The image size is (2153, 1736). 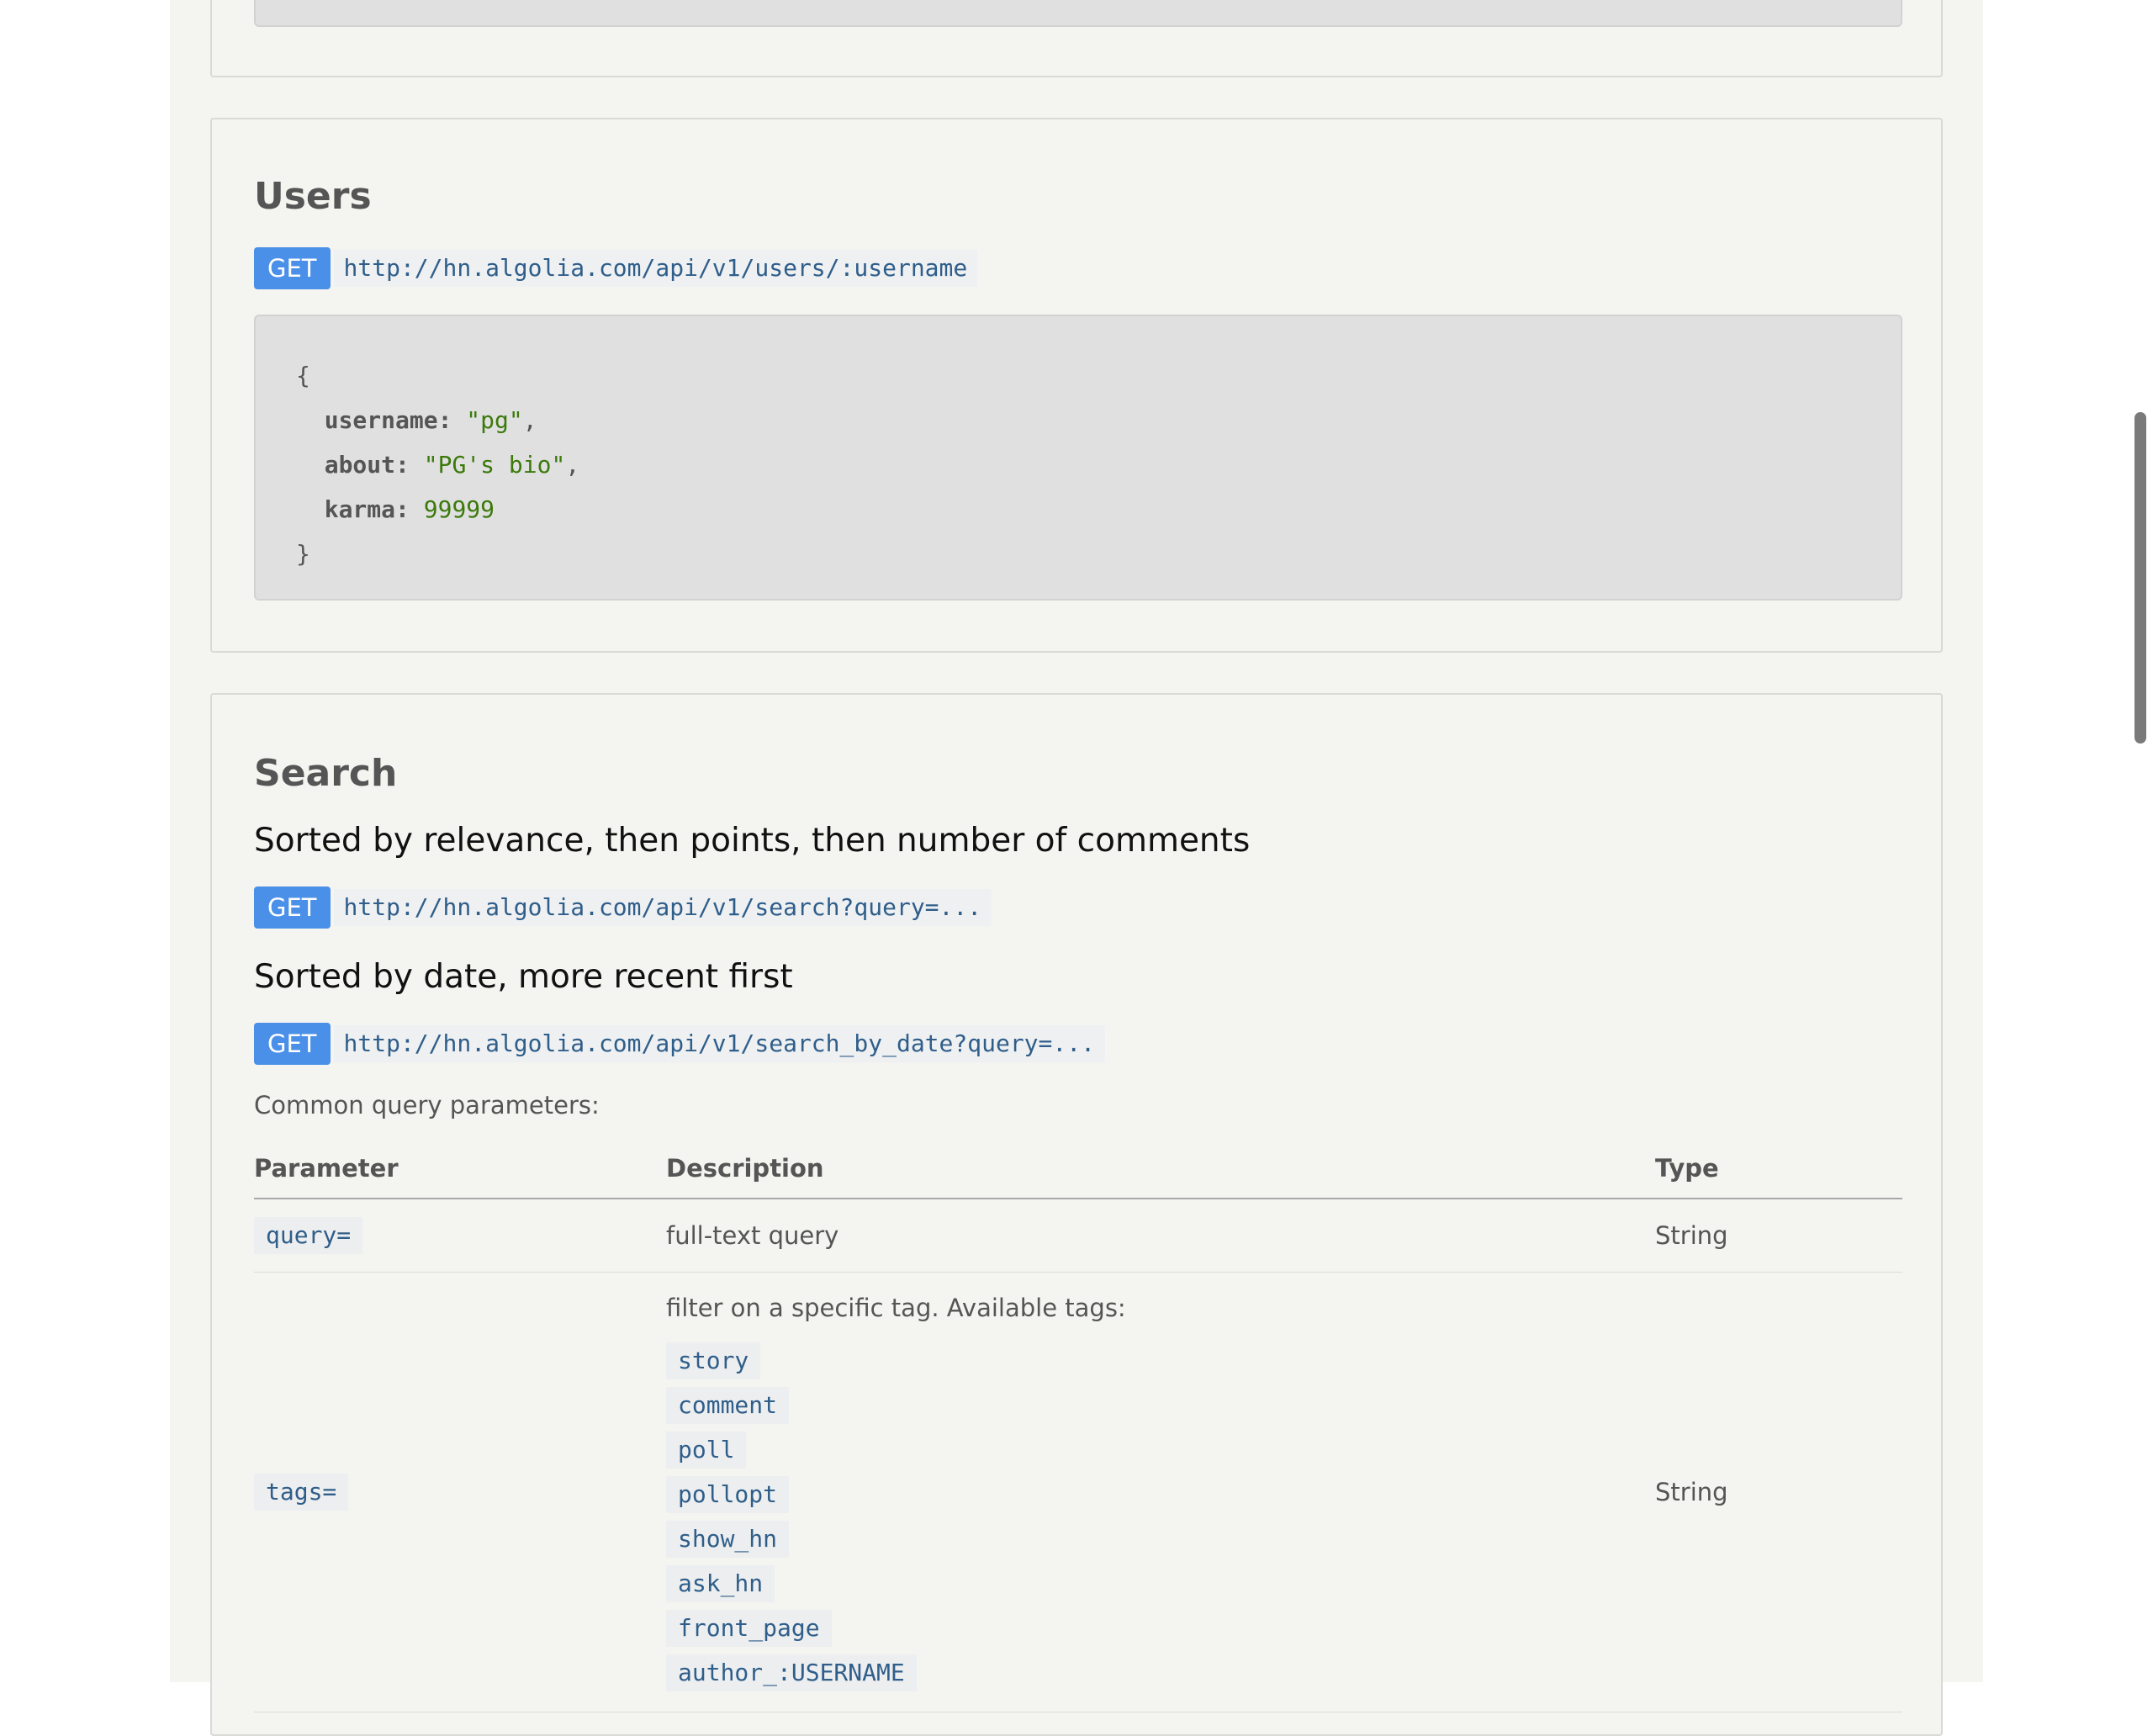 What do you see at coordinates (459, 509) in the screenshot?
I see `json-value: 99999` at bounding box center [459, 509].